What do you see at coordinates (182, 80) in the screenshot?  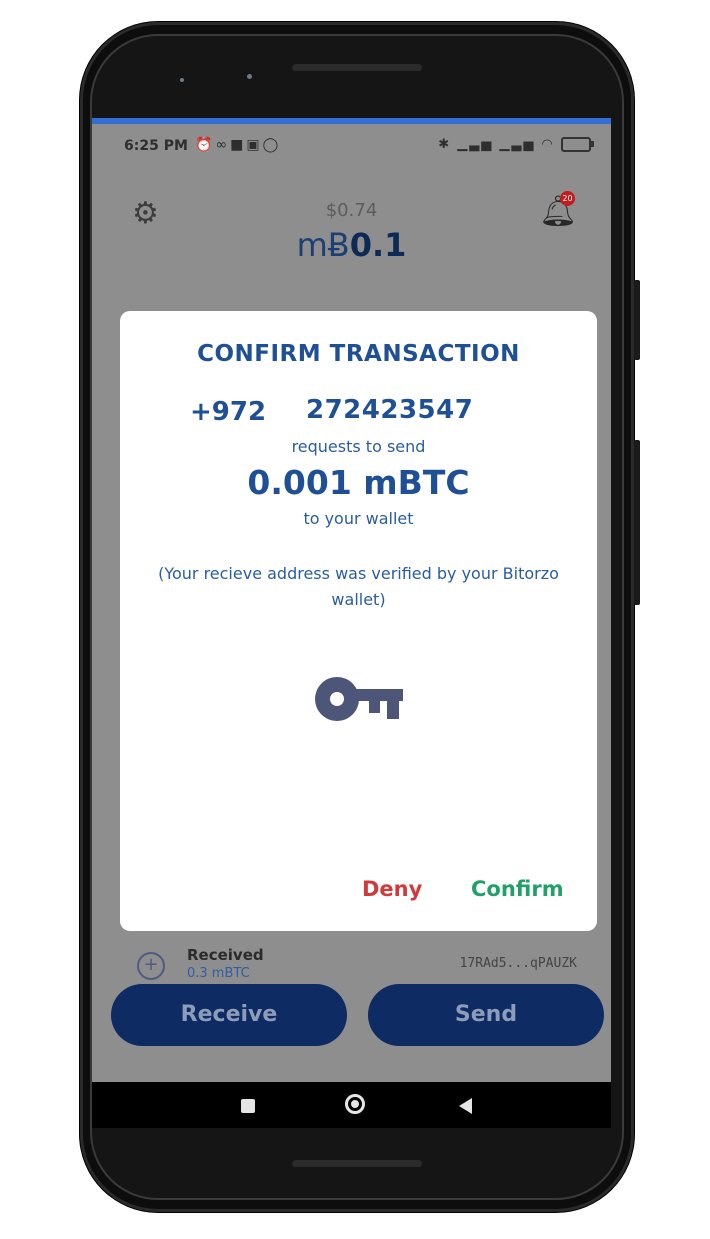 I see `front-sensor` at bounding box center [182, 80].